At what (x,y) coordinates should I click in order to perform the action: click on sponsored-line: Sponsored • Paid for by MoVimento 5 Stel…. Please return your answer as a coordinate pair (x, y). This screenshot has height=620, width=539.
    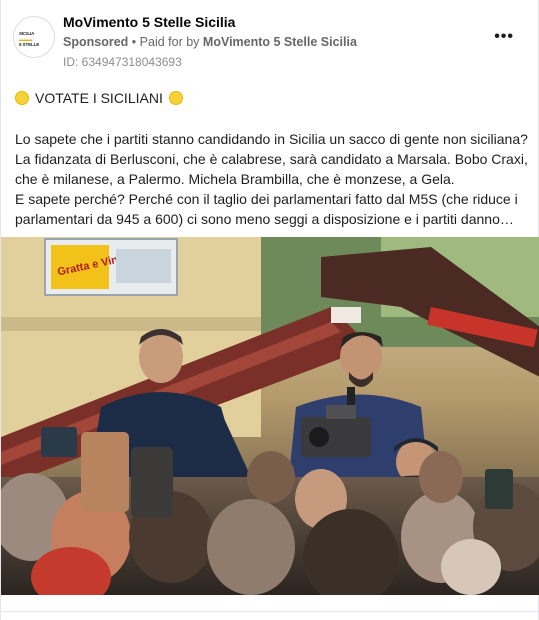
    Looking at the image, I should click on (210, 42).